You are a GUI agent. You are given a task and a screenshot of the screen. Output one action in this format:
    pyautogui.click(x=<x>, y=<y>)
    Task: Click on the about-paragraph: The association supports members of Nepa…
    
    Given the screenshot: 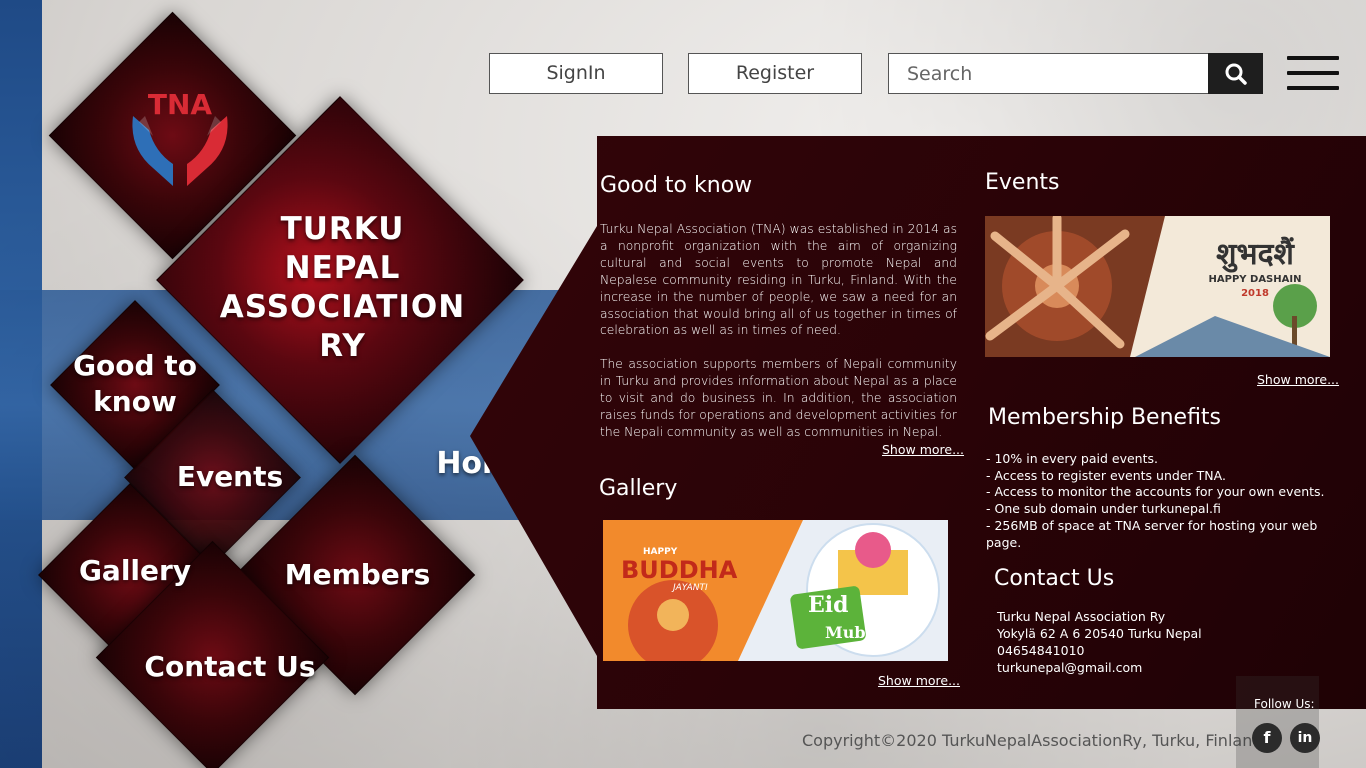 What is the action you would take?
    pyautogui.click(x=778, y=398)
    